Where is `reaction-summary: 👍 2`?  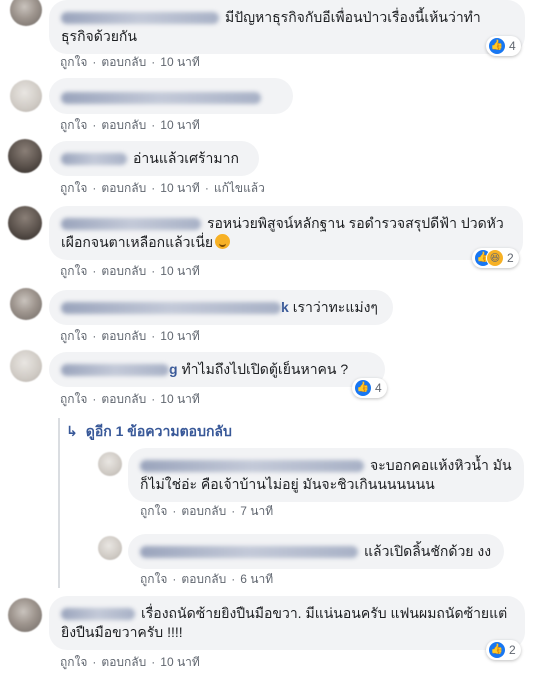
reaction-summary: 👍 2 is located at coordinates (503, 650).